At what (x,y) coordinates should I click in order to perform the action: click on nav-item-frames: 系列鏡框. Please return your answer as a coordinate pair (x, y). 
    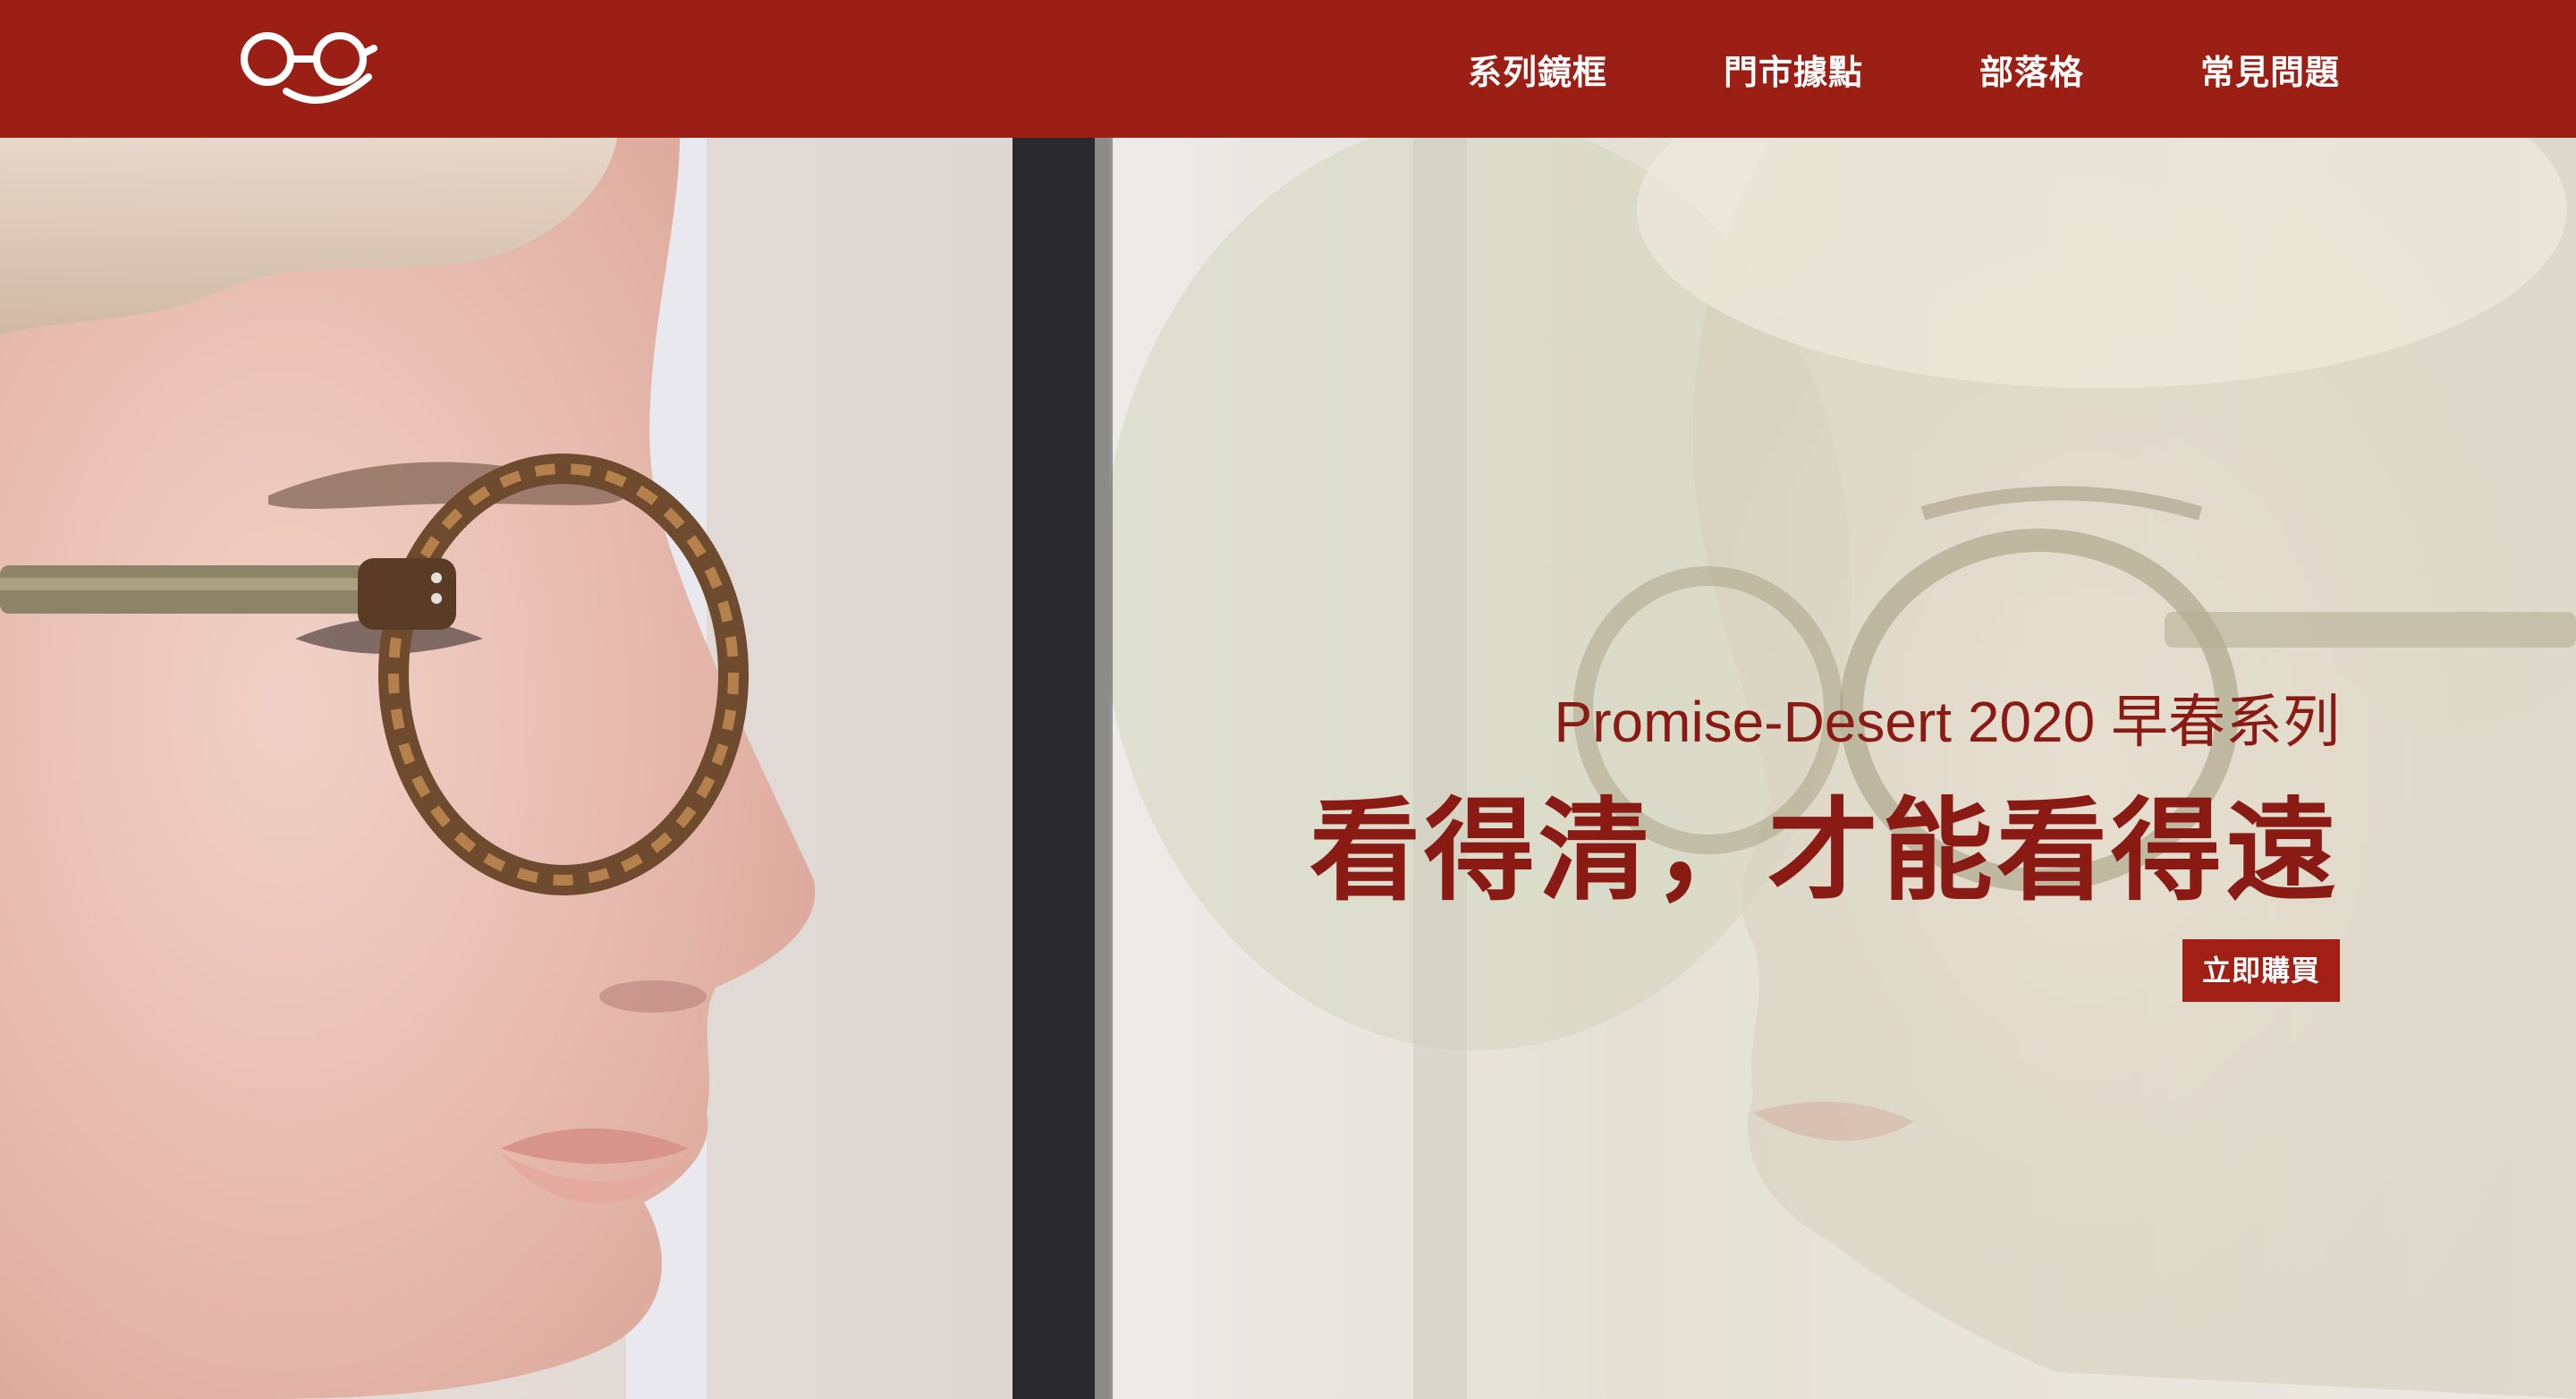
    Looking at the image, I should click on (1537, 69).